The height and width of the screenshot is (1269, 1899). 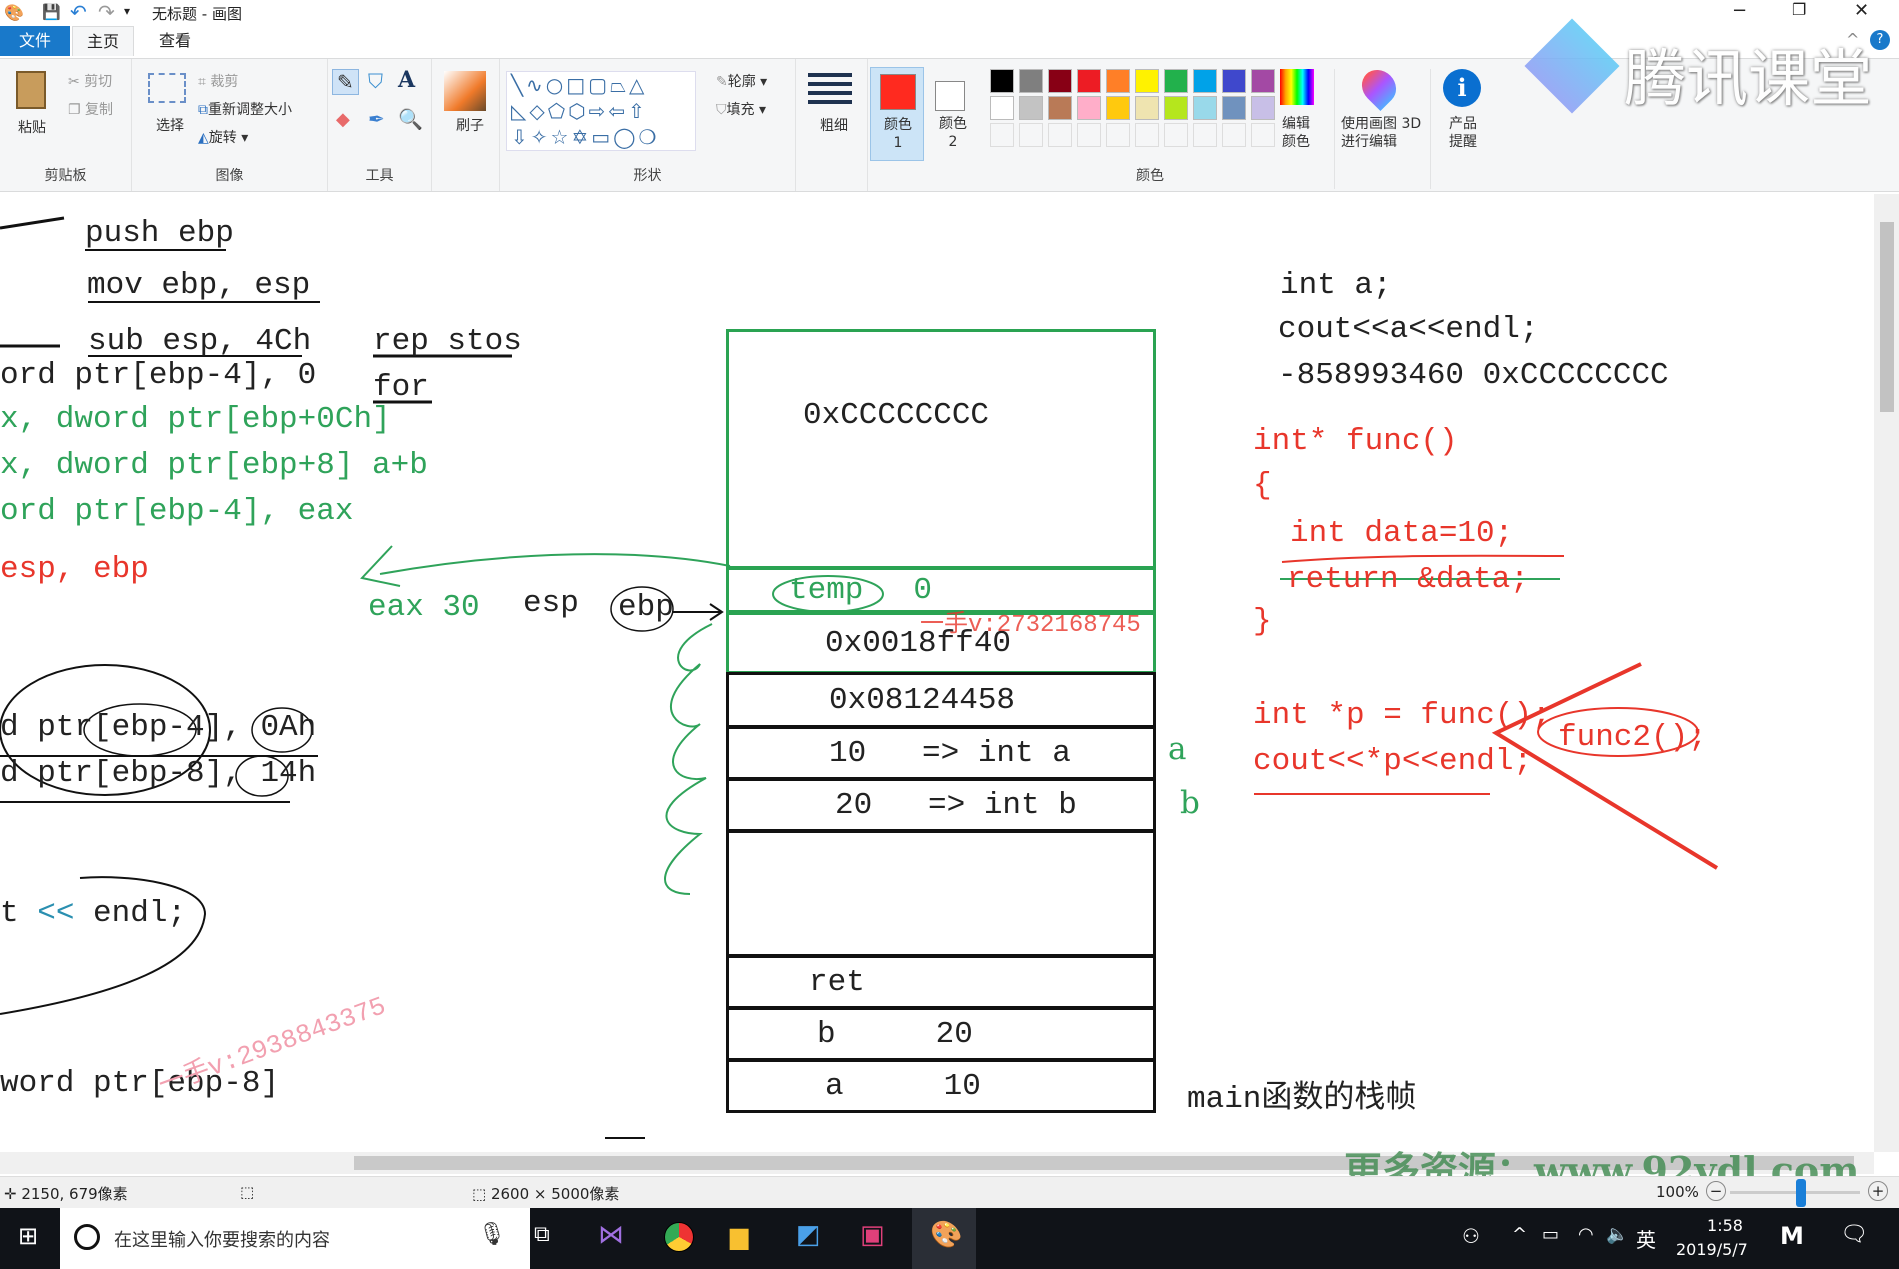 I want to click on zoom-in-button: +, so click(x=1878, y=1191).